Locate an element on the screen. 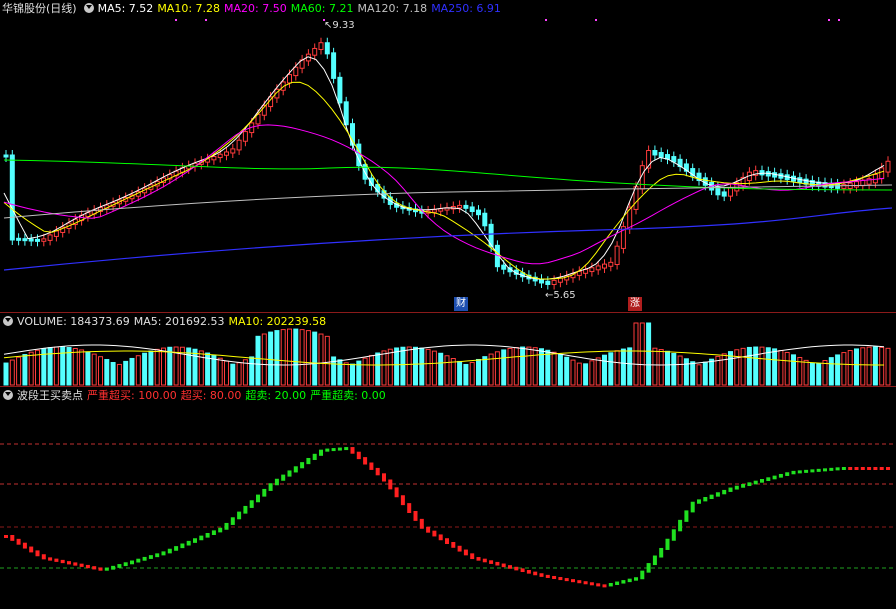 The width and height of the screenshot is (896, 609). volume-ma5-label: MA5: 201692.53 is located at coordinates (179, 321).